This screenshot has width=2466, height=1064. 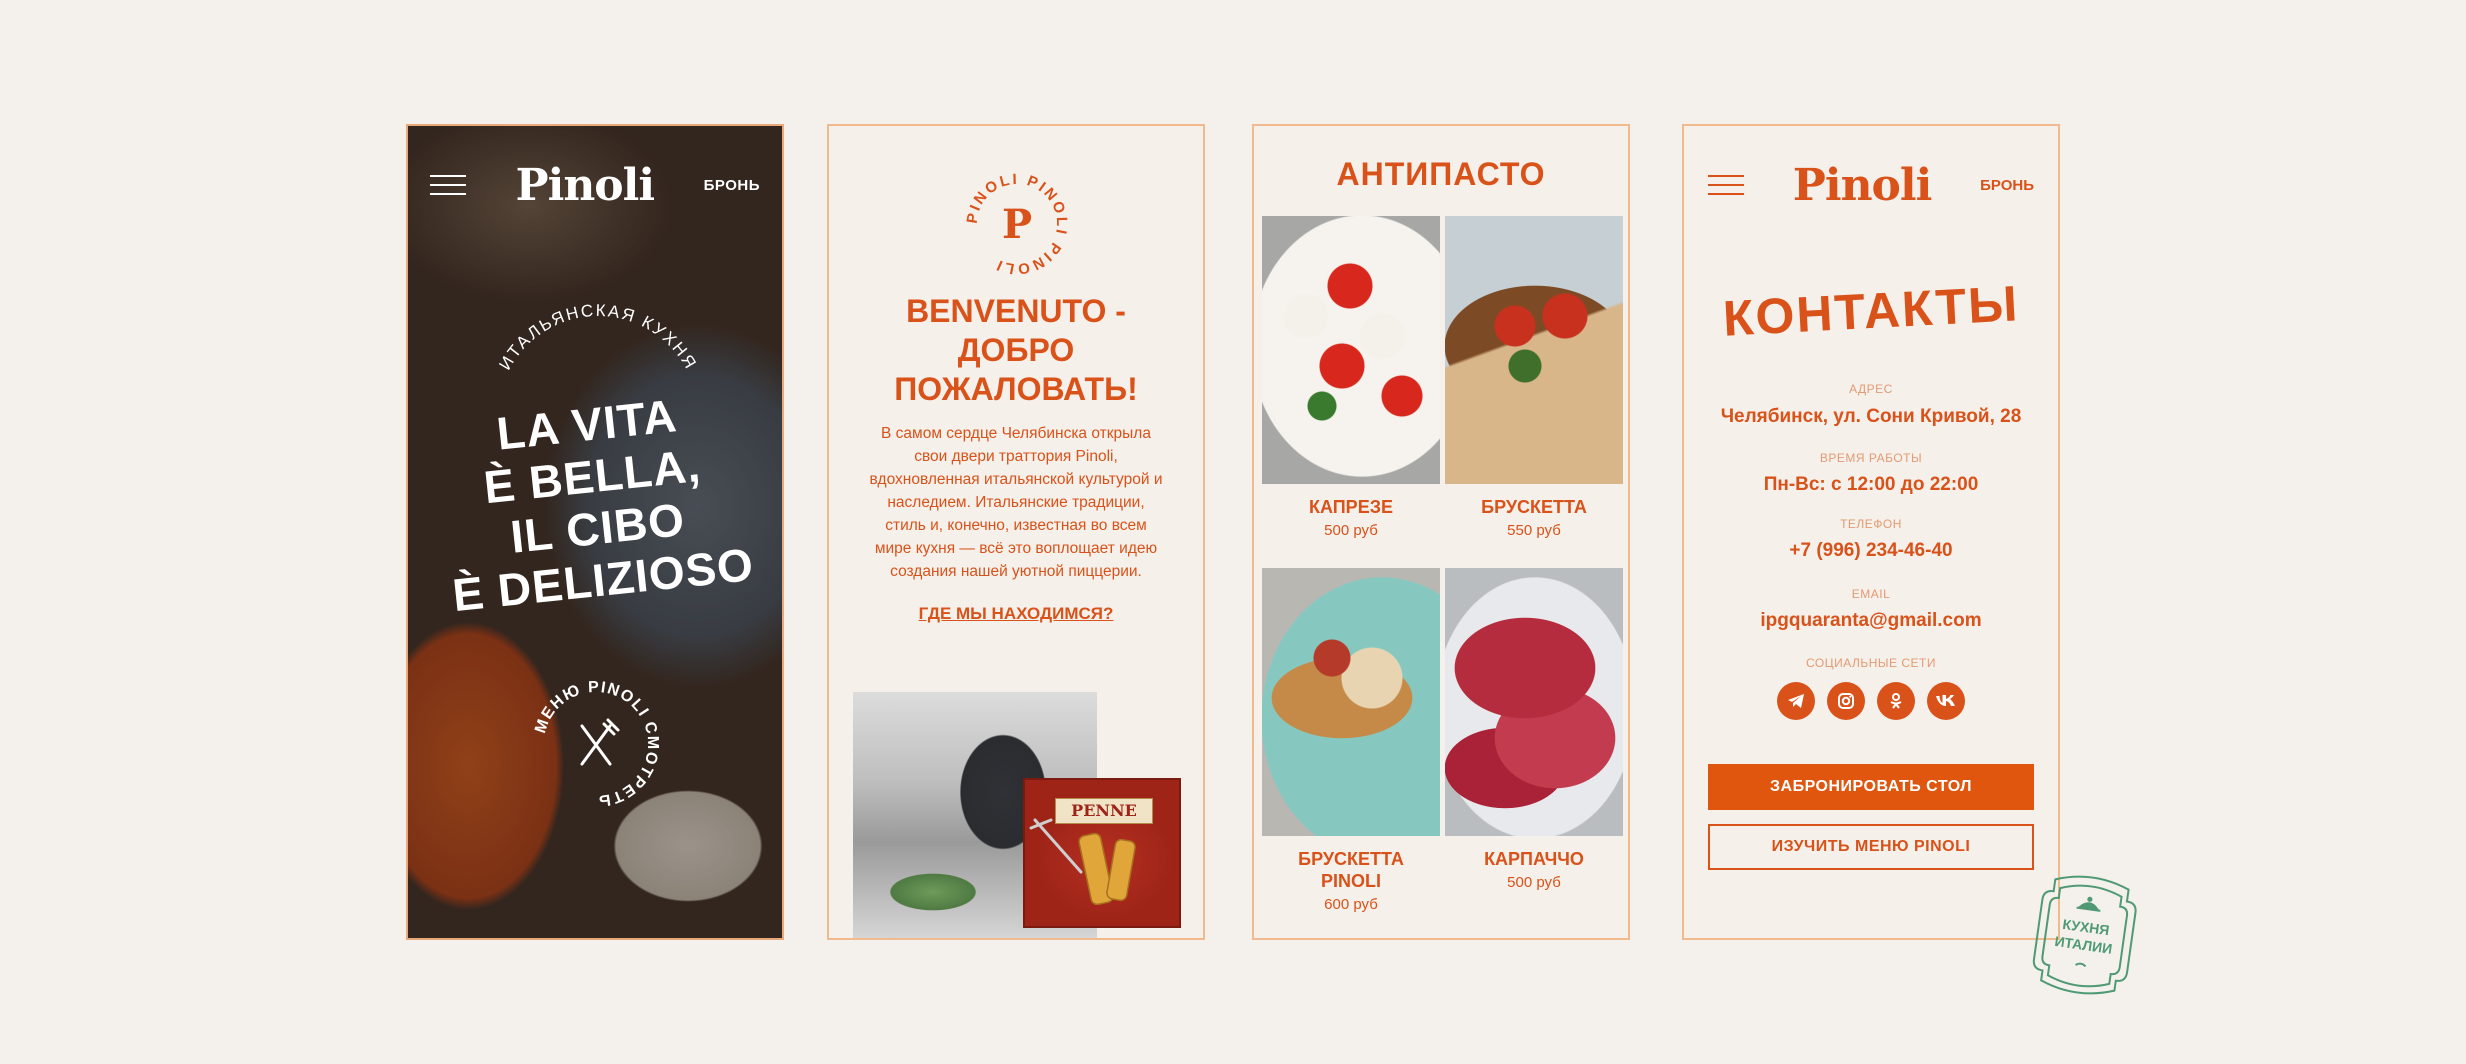 What do you see at coordinates (1871, 484) in the screenshot?
I see `hours-value: Пн-Вс: с 12:00 до 22:00` at bounding box center [1871, 484].